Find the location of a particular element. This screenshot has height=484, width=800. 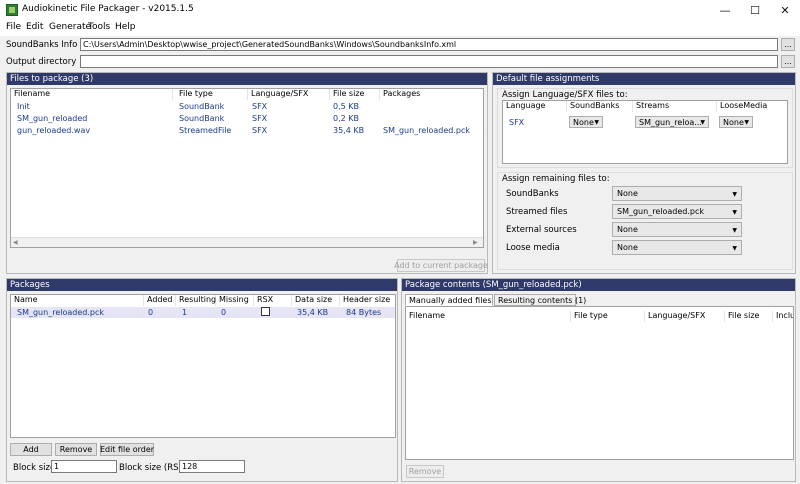

row-filename: SM_gun_reloaded is located at coordinates (52, 118).